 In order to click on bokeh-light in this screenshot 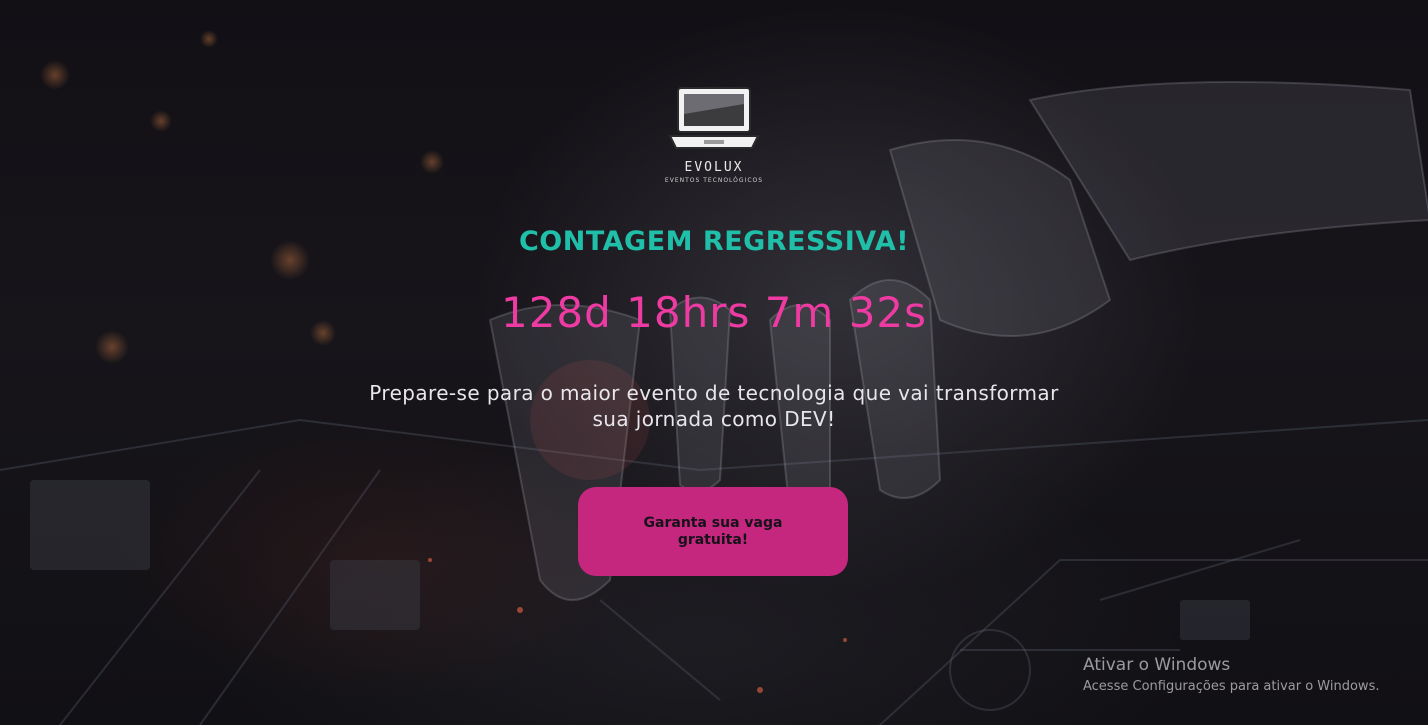, I will do `click(209, 39)`.